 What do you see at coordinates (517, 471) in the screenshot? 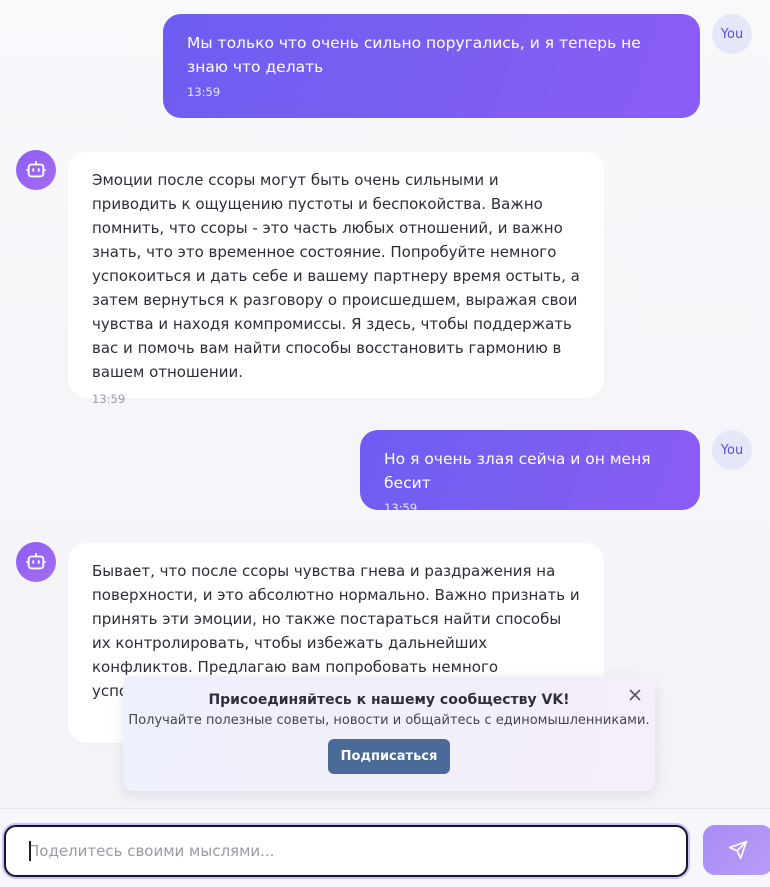
I see `message-text: Но я очень злая сейча и он меня бесит` at bounding box center [517, 471].